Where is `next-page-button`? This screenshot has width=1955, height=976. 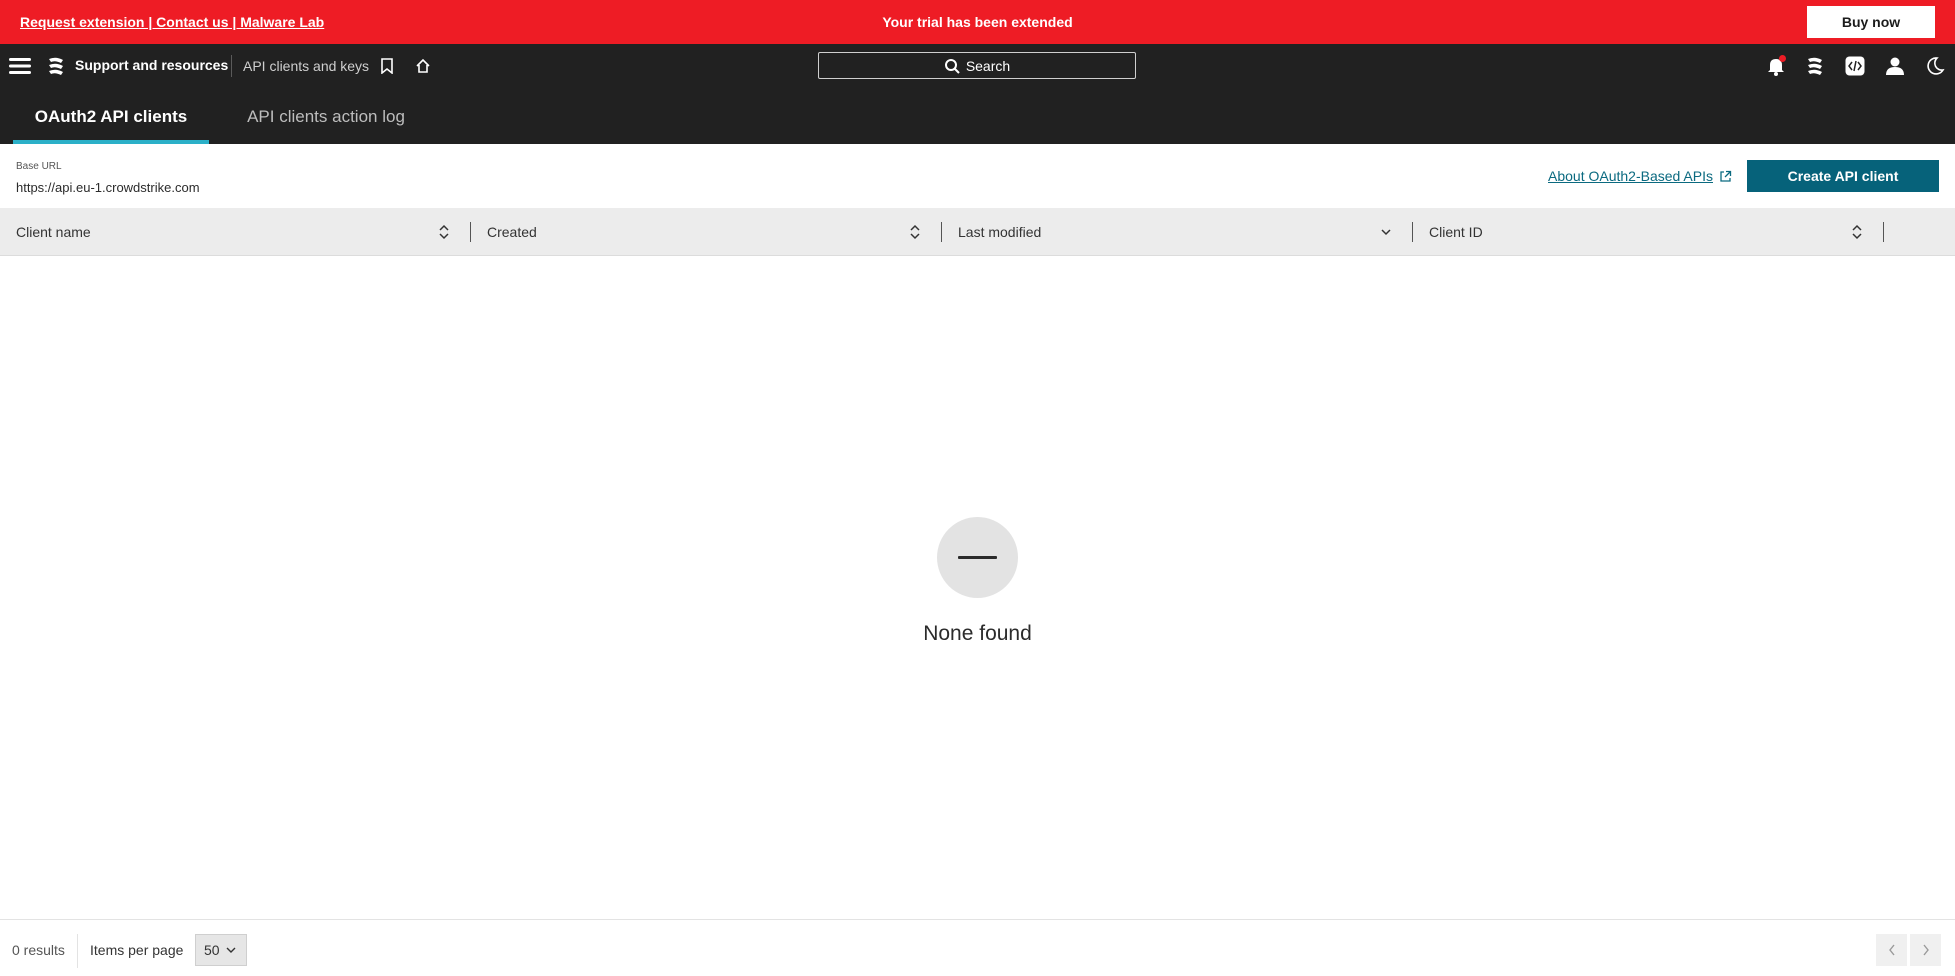 next-page-button is located at coordinates (1925, 950).